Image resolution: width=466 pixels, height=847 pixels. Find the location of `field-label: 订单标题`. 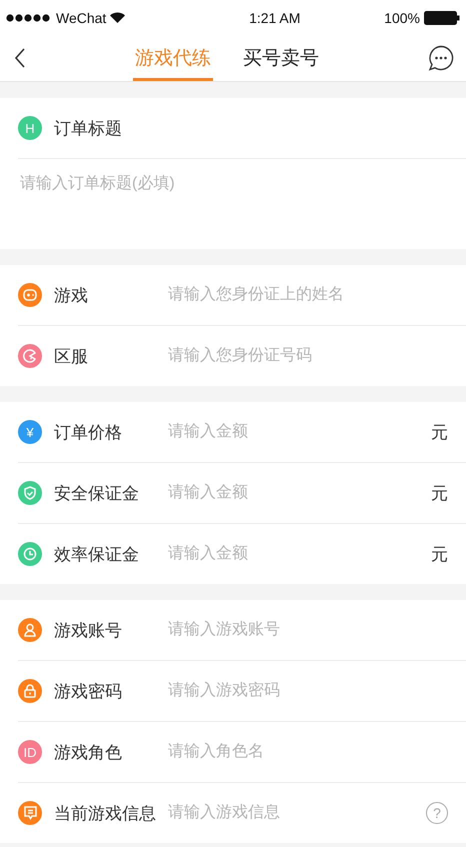

field-label: 订单标题 is located at coordinates (88, 129).